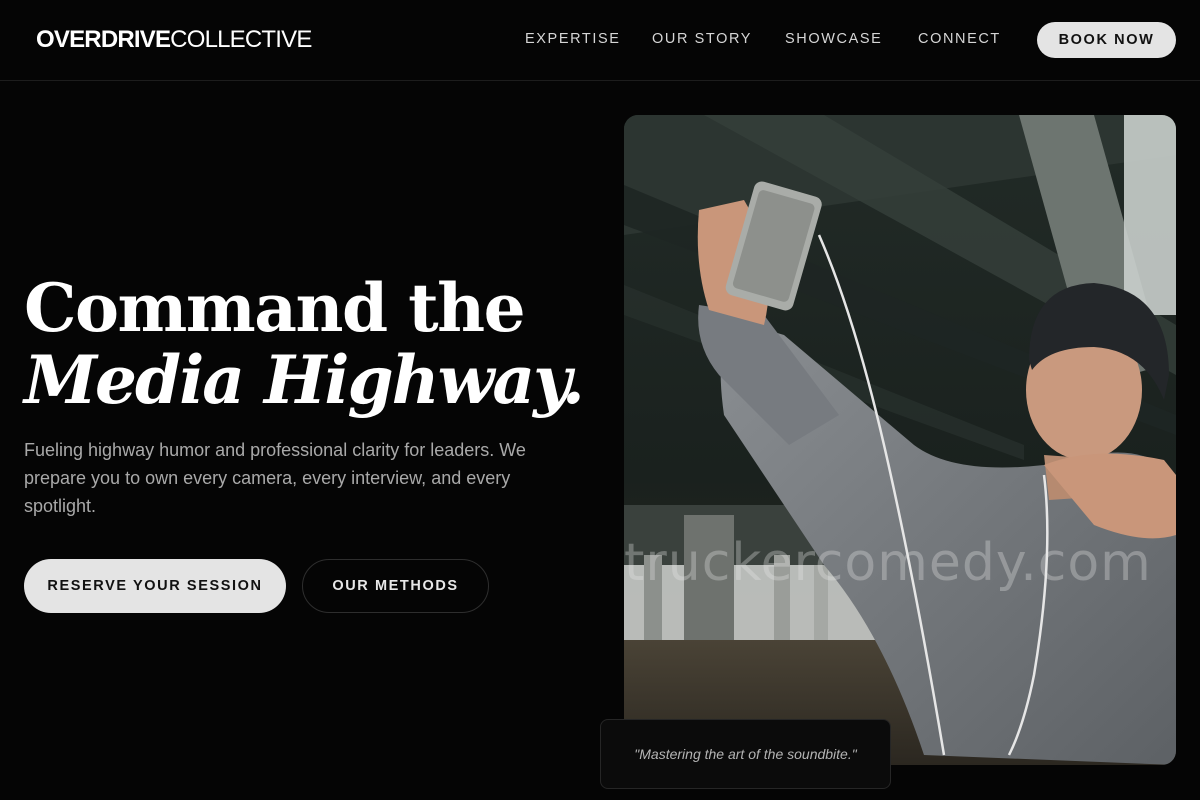 Image resolution: width=1200 pixels, height=800 pixels. I want to click on nav-link-showcase: SHOWCASE, so click(833, 39).